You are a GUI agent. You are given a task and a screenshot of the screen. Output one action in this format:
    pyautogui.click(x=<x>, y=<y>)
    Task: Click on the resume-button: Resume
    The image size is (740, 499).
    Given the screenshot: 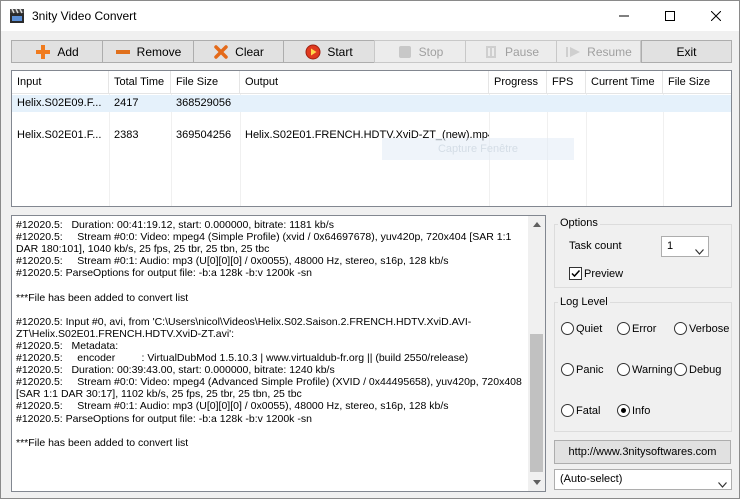 What is the action you would take?
    pyautogui.click(x=598, y=51)
    